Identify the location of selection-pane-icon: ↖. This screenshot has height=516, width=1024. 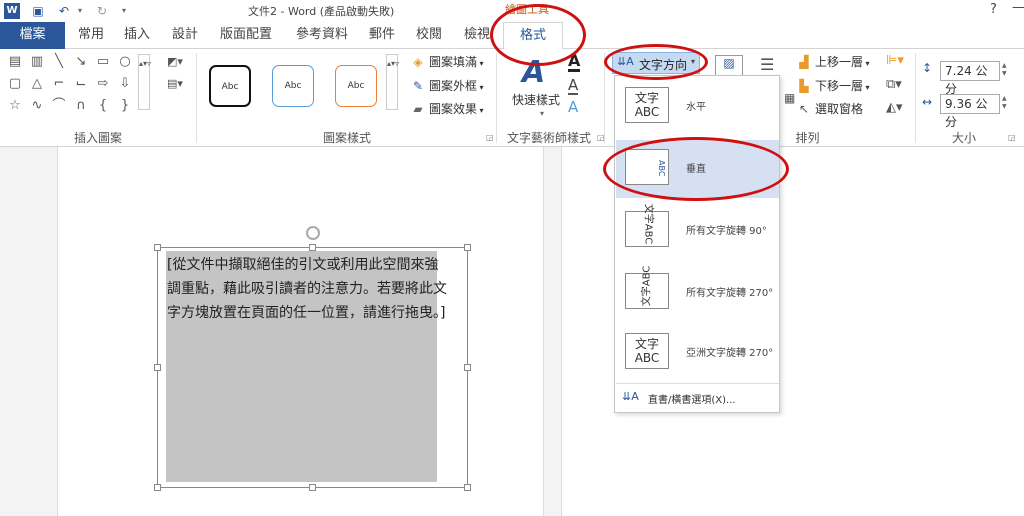
(804, 109).